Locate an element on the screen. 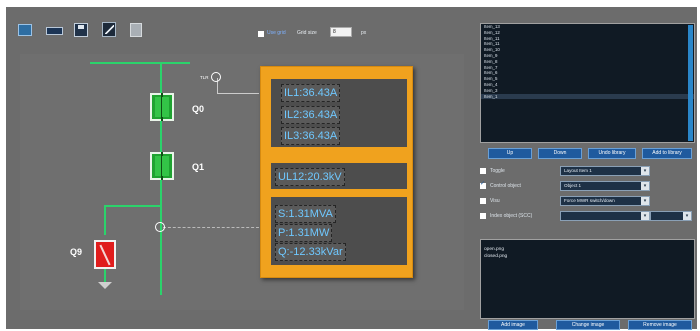  breaker-q0-label: Q0 is located at coordinates (198, 109).